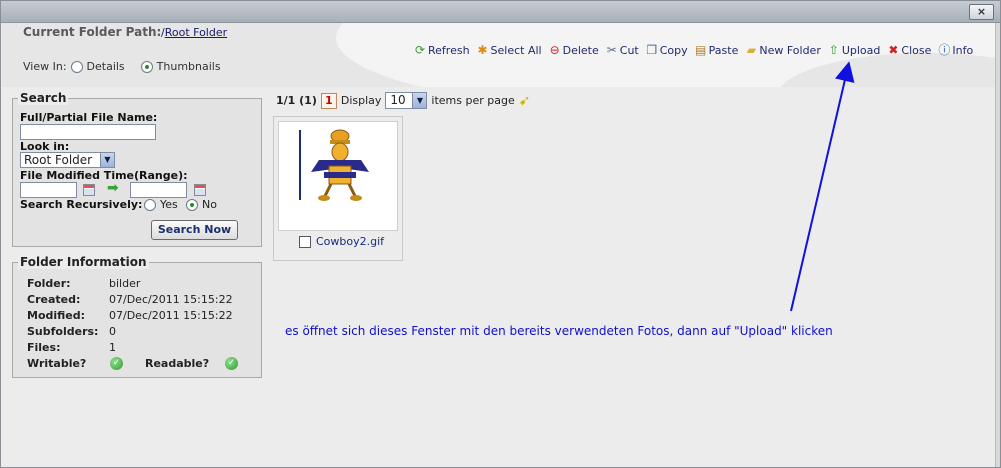 The height and width of the screenshot is (468, 1001). What do you see at coordinates (833, 50) in the screenshot?
I see `upload-icon: ⇧` at bounding box center [833, 50].